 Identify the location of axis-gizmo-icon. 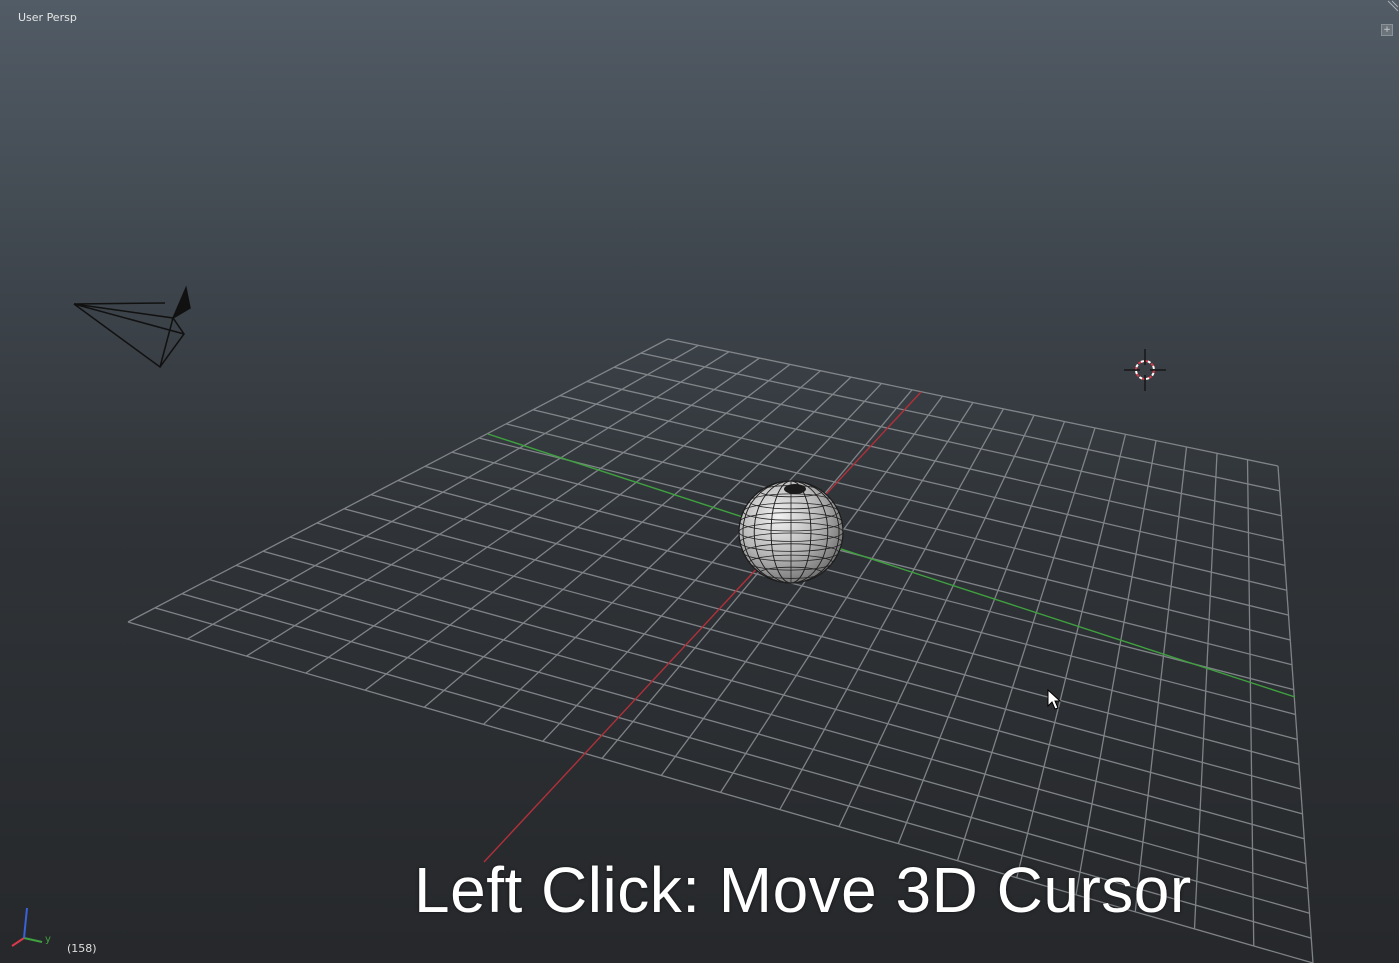
(27, 927).